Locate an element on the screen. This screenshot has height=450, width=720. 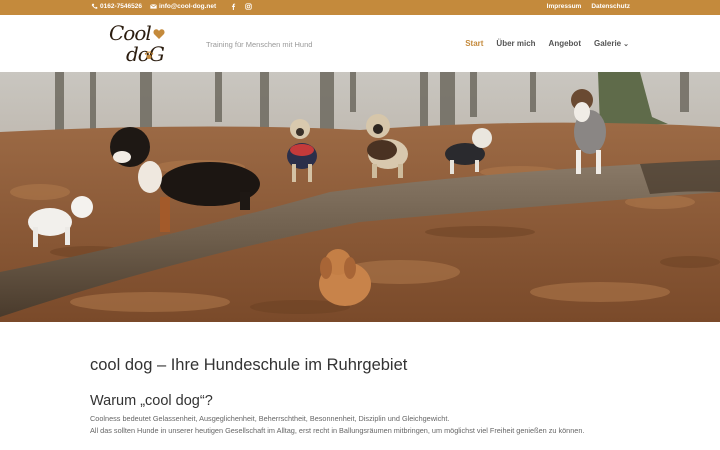
email-contact: info@cool-dog.net is located at coordinates (183, 6).